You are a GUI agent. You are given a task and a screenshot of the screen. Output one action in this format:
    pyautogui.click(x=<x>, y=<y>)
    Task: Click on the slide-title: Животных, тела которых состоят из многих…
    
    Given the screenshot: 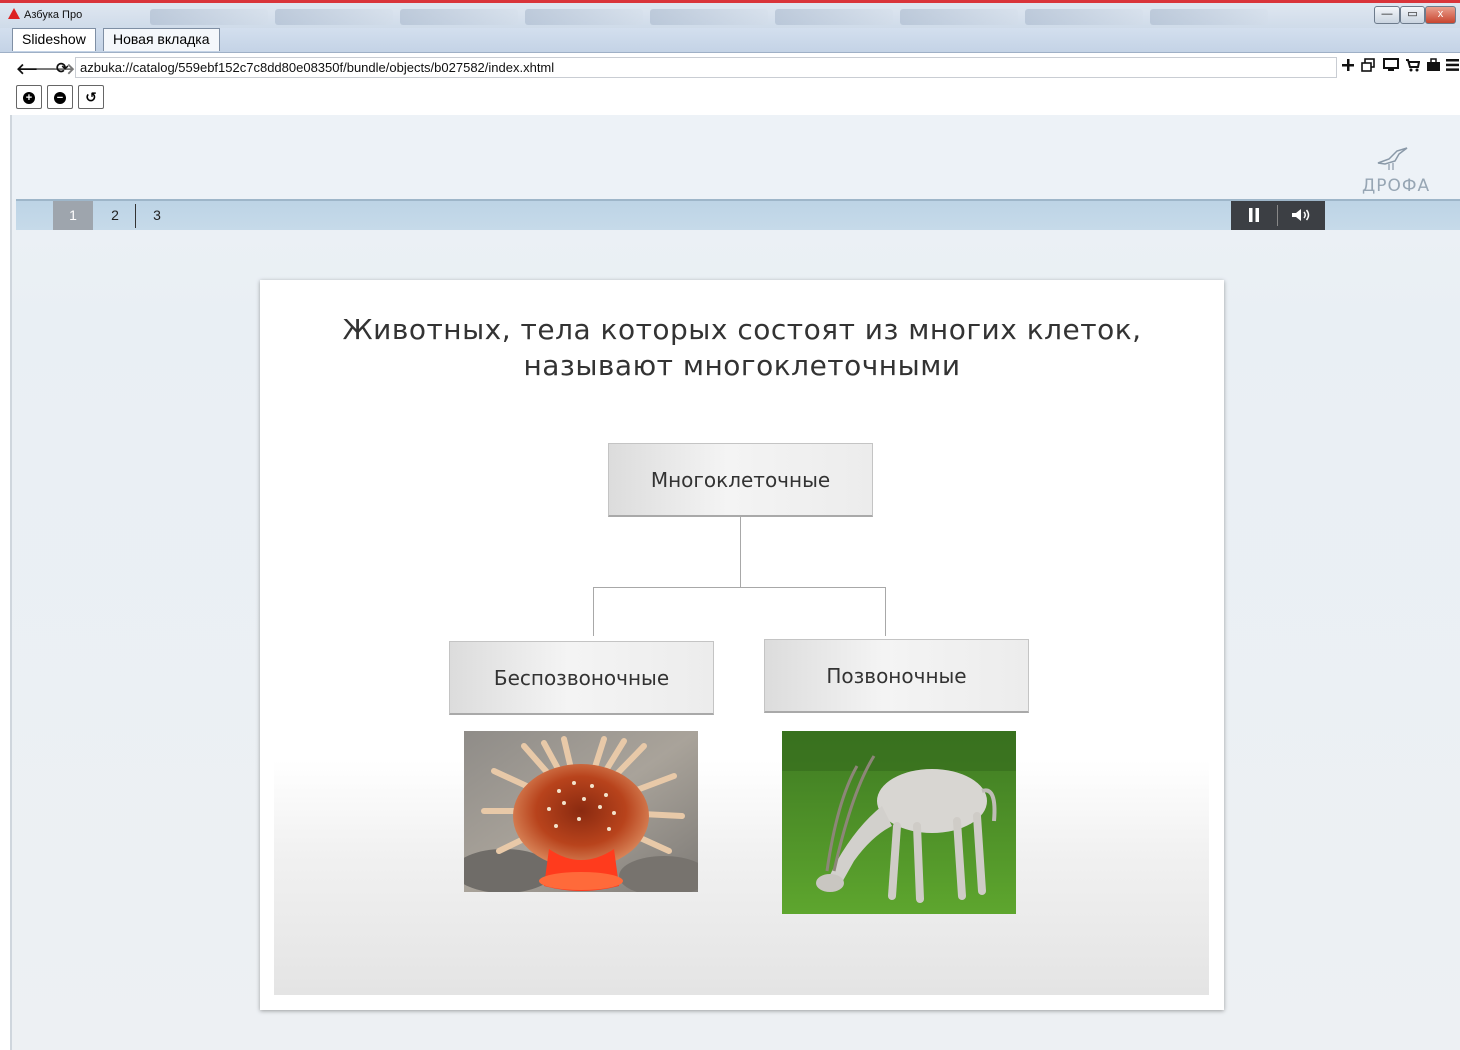 What is the action you would take?
    pyautogui.click(x=742, y=348)
    